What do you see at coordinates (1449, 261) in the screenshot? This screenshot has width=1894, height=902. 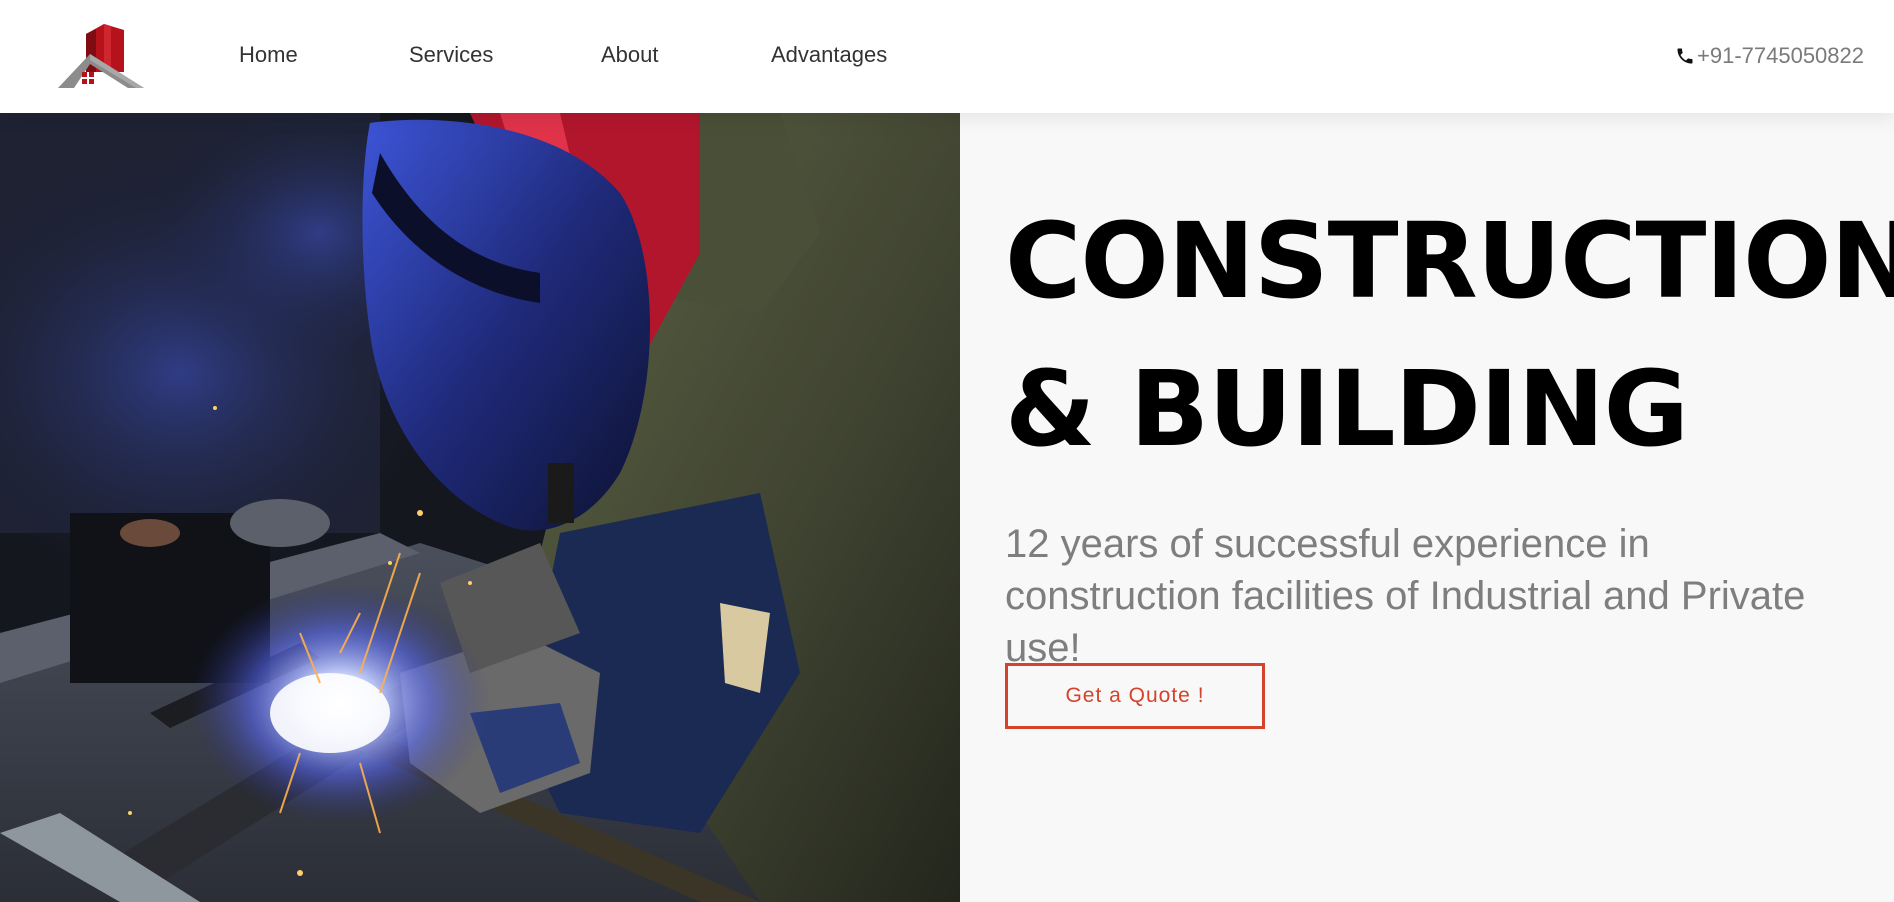 I see `headline-line-1: CONSTRUCTION` at bounding box center [1449, 261].